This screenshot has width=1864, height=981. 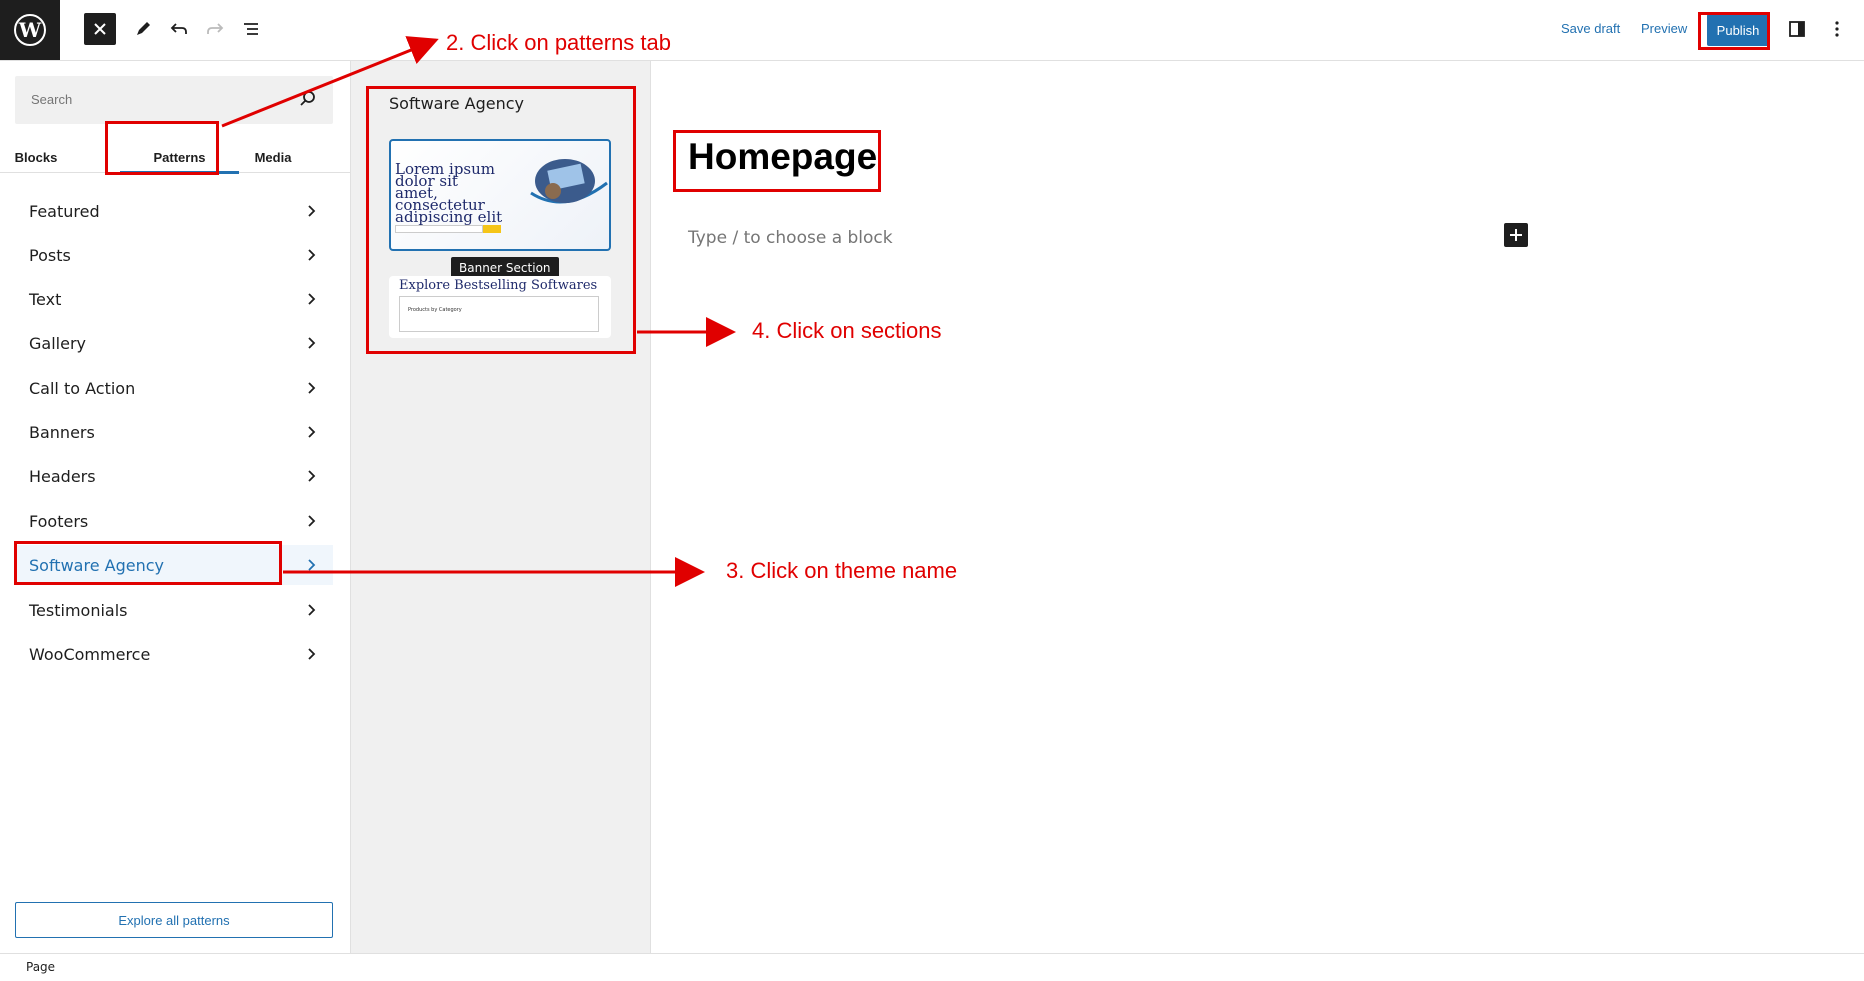 I want to click on annotation-step-2: 2. Click on patterns tab, so click(x=559, y=42).